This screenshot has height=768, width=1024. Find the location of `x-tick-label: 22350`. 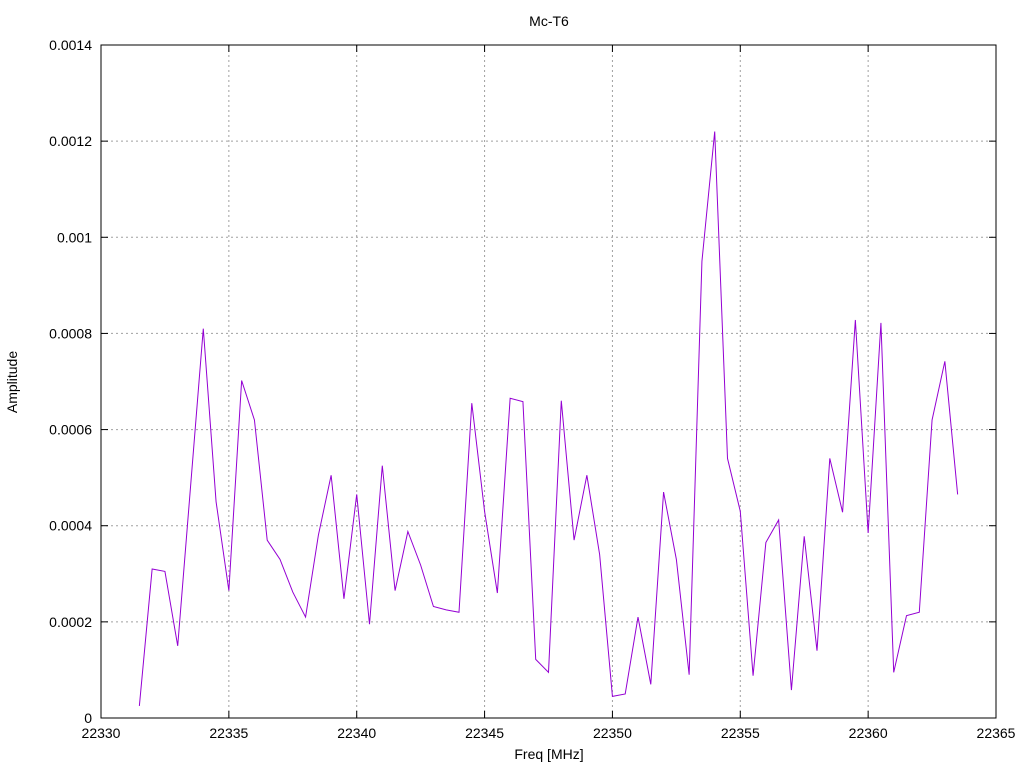

x-tick-label: 22350 is located at coordinates (612, 733).